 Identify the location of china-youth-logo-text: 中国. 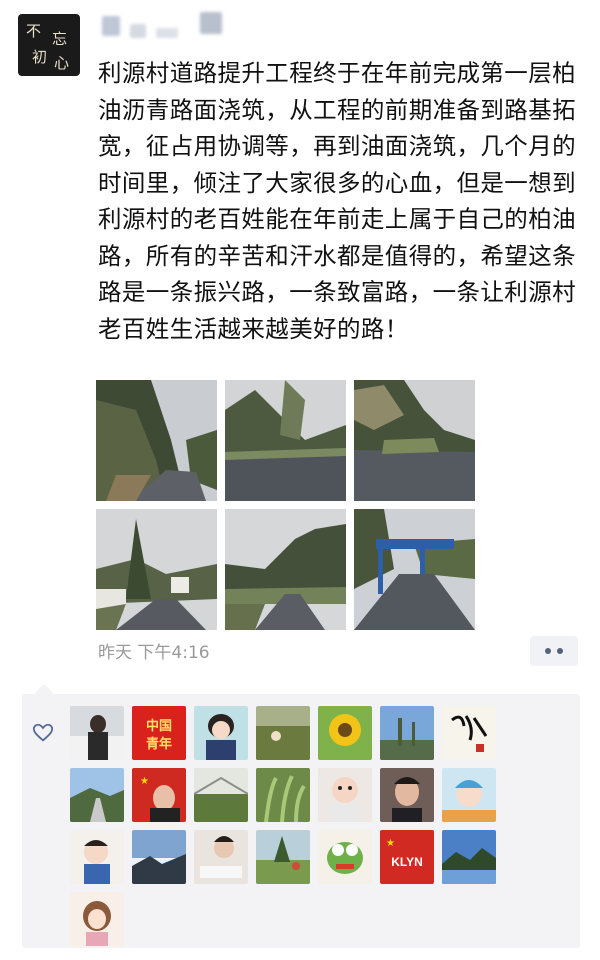
(159, 726).